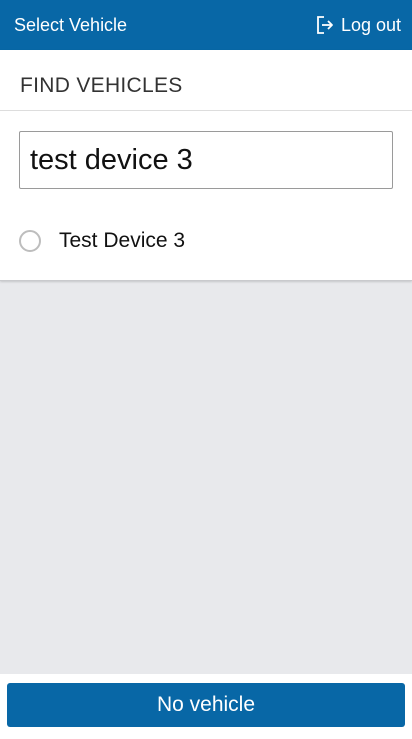 The image size is (412, 739). I want to click on vehicle-result-label: Test Device 3, so click(122, 240).